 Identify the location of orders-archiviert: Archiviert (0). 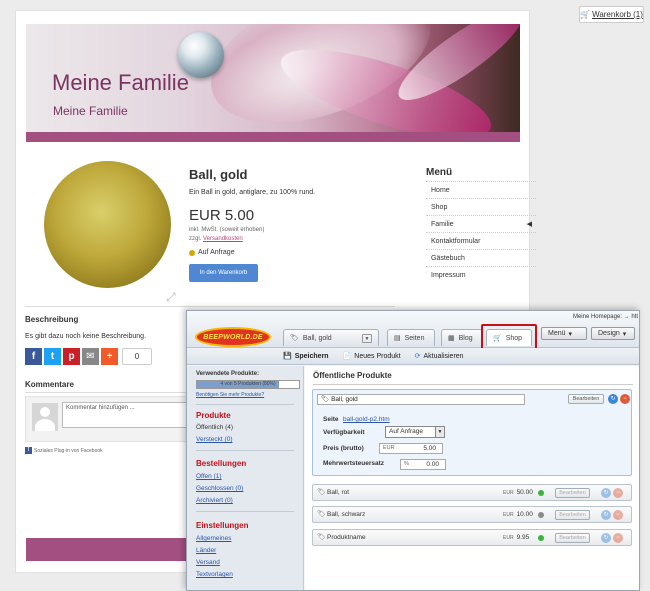
(214, 500).